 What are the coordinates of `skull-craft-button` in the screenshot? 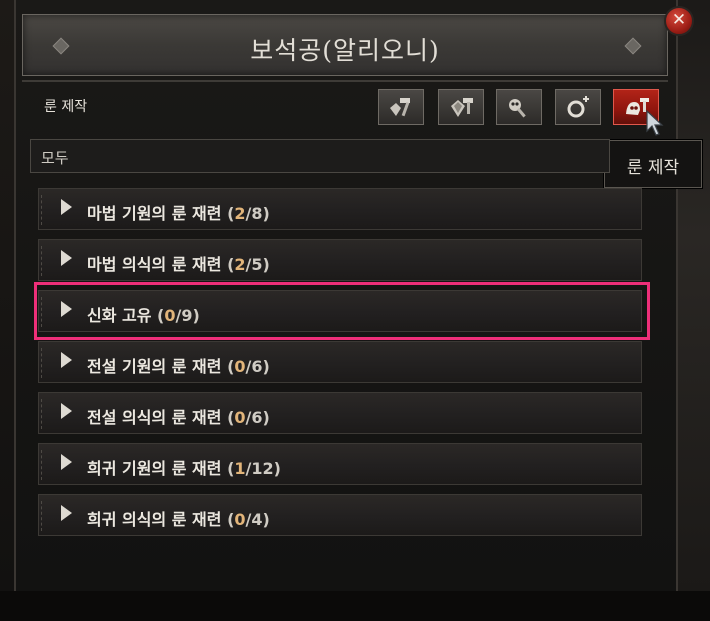 It's located at (519, 107).